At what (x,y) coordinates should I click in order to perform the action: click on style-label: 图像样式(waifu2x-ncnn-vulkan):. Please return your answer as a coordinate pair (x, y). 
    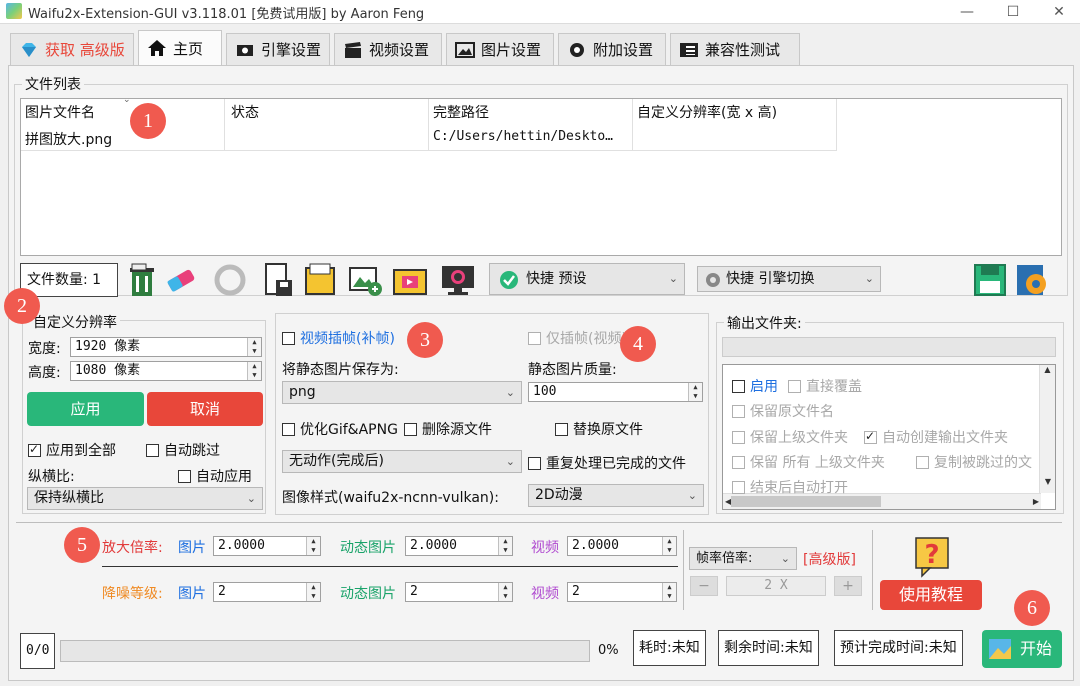
    Looking at the image, I should click on (390, 498).